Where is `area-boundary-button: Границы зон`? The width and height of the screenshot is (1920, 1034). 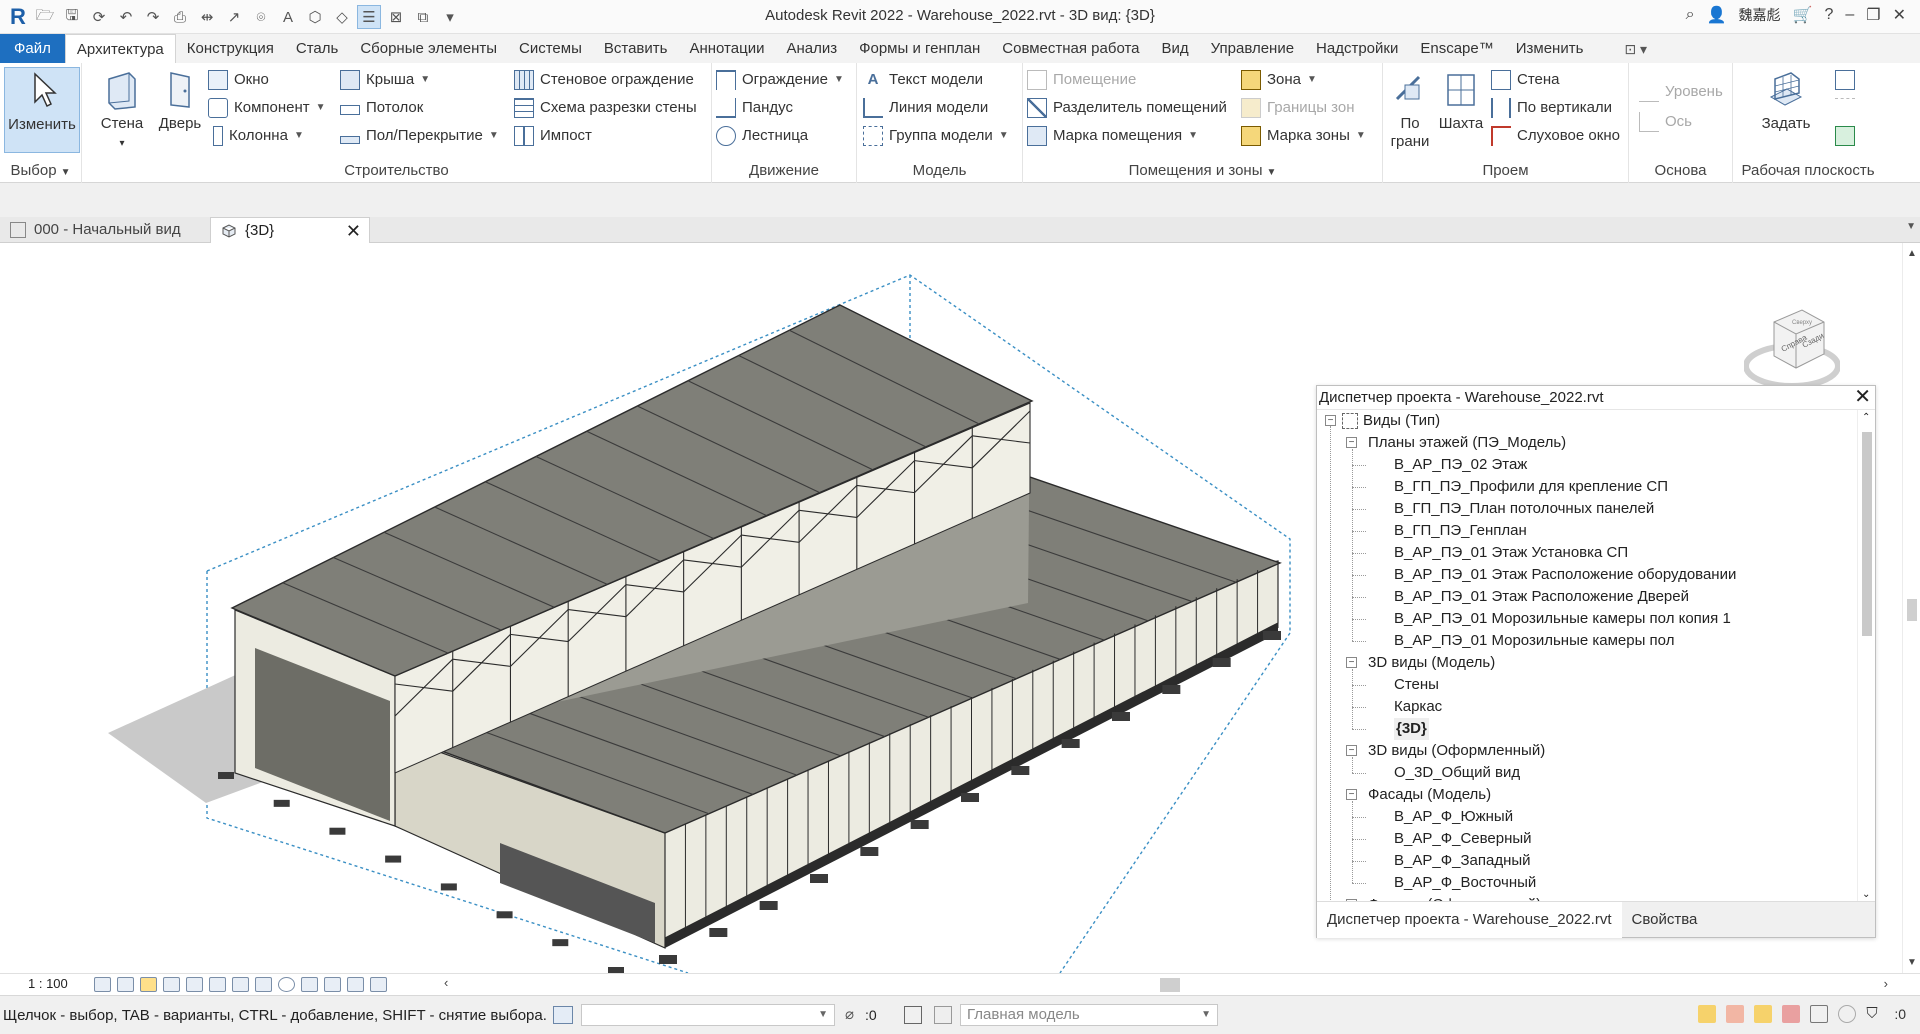
area-boundary-button: Границы зон is located at coordinates (1298, 108).